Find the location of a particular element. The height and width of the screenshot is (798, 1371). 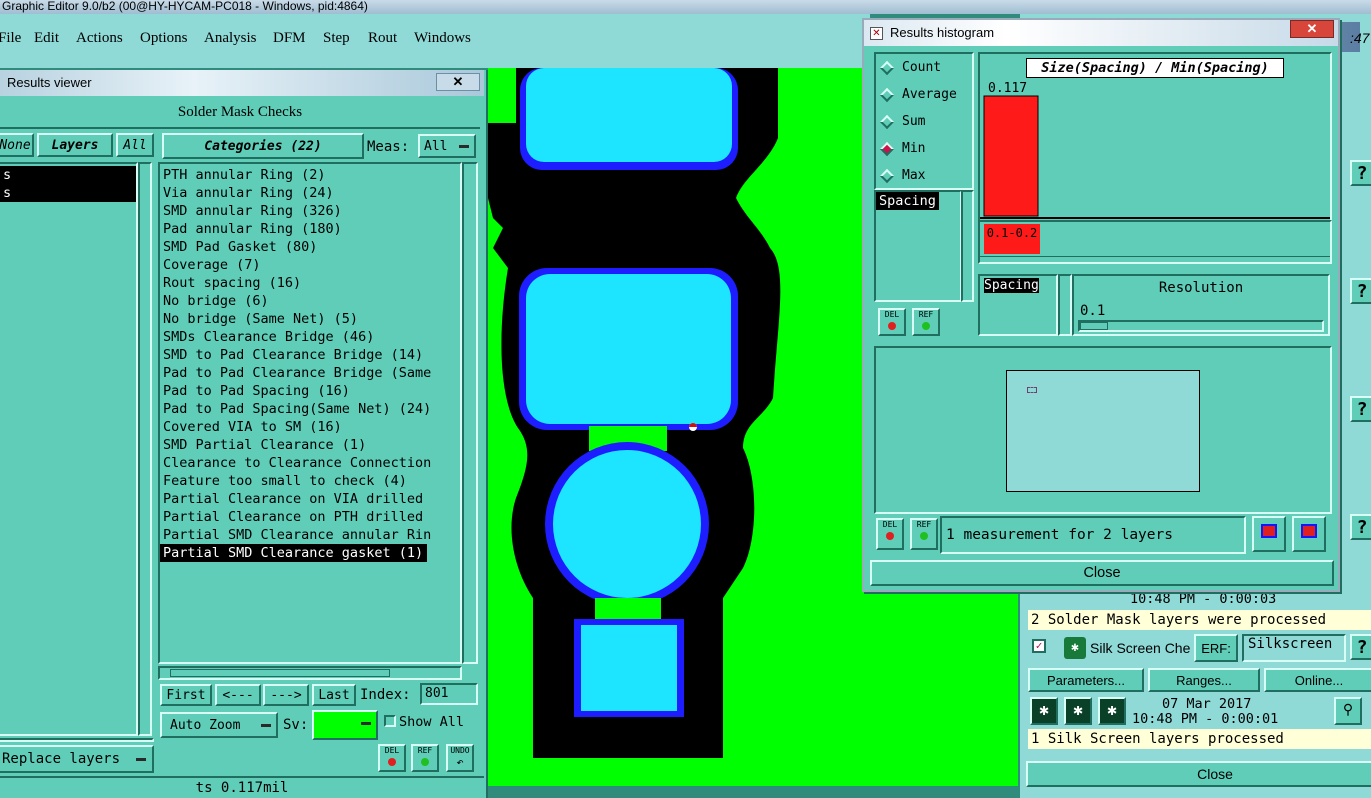

erf-field: Silkscreen is located at coordinates (1294, 648).